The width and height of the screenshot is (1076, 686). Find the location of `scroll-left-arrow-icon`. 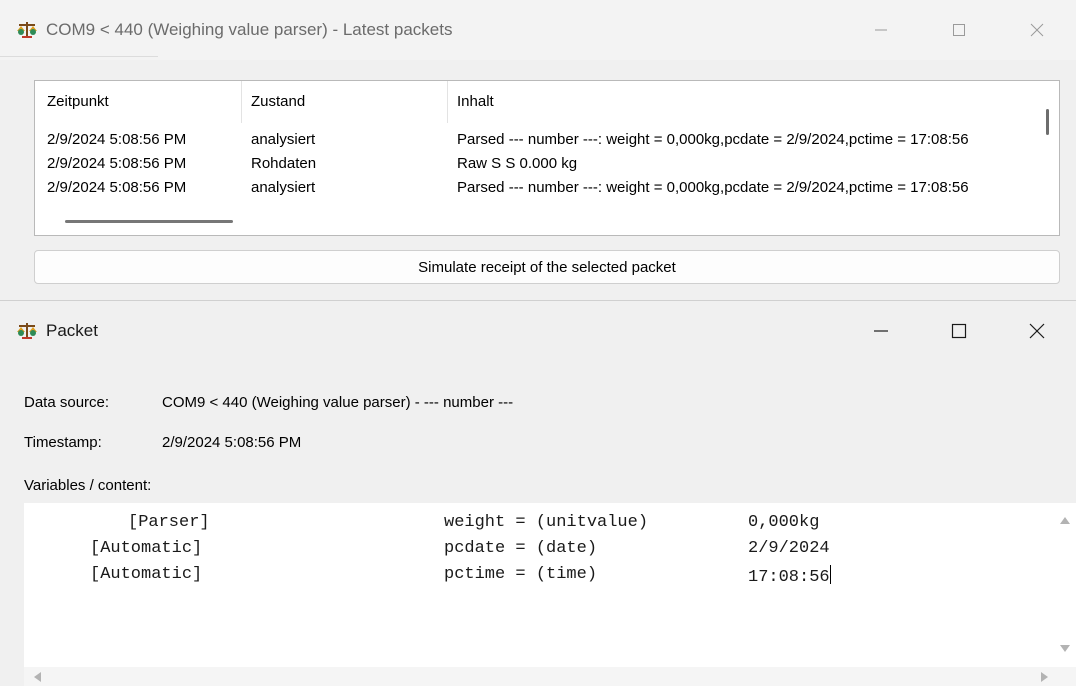

scroll-left-arrow-icon is located at coordinates (37, 677).